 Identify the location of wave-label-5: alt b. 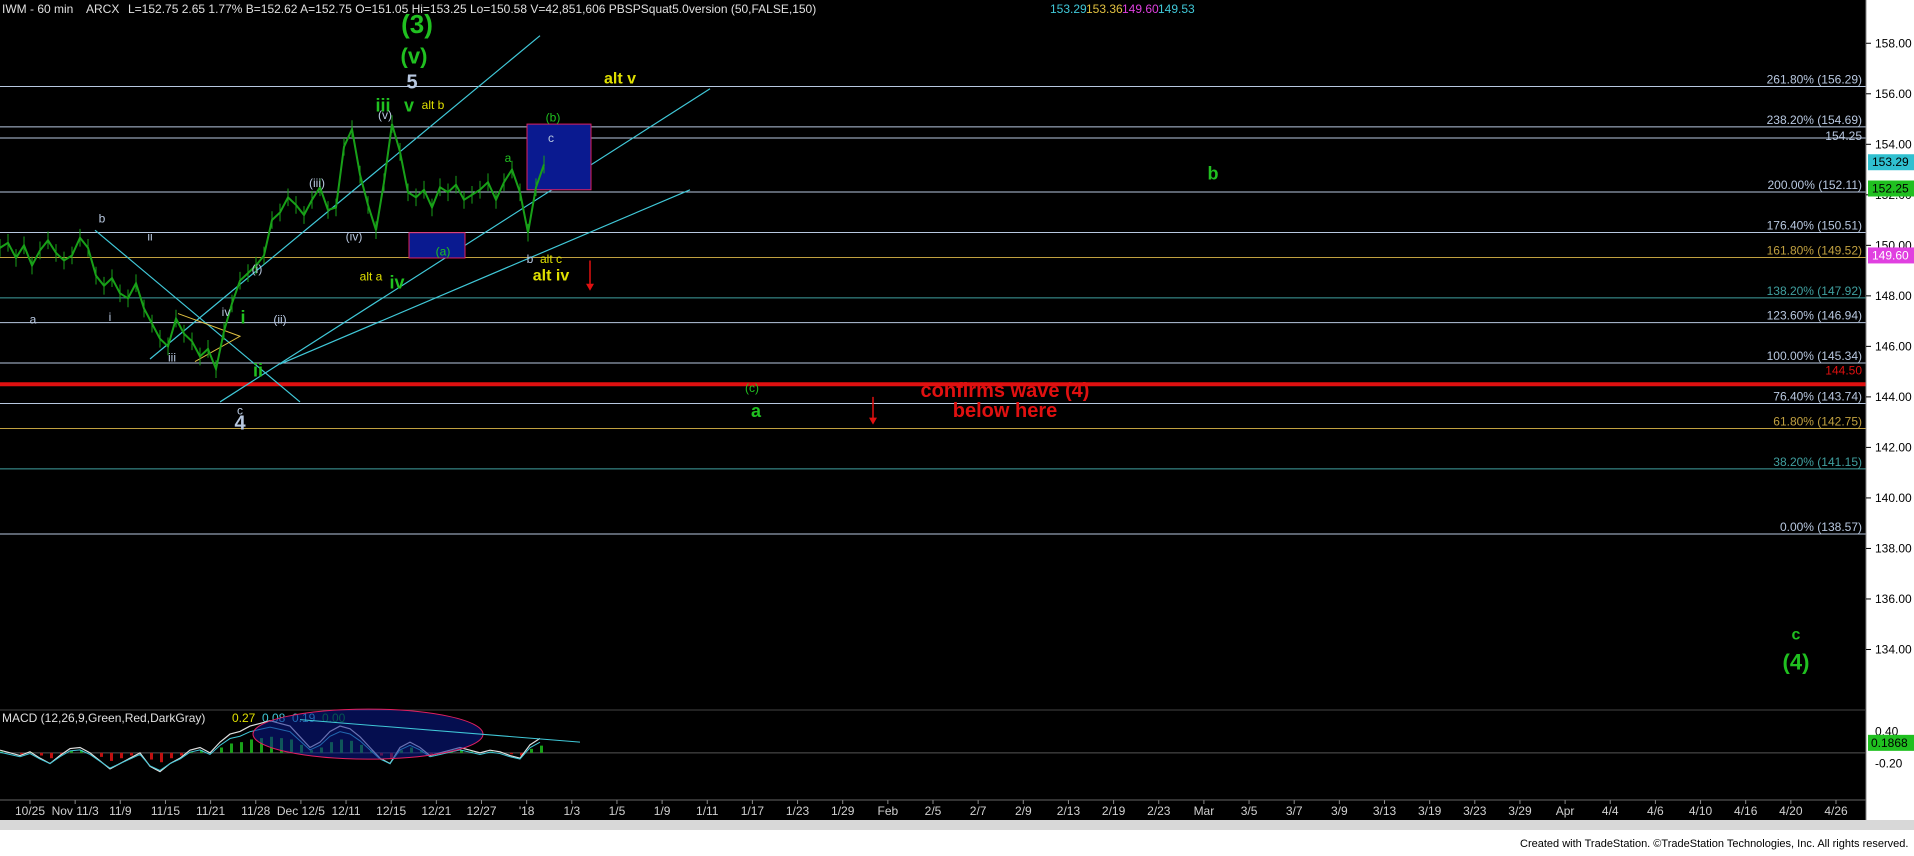
(433, 105).